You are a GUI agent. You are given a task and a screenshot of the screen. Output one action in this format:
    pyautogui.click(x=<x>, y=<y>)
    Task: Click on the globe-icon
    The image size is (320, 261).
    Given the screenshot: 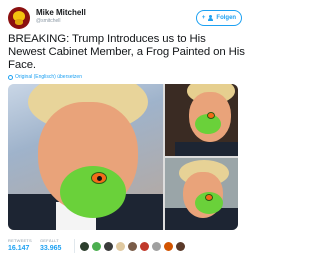 What is the action you would take?
    pyautogui.click(x=10, y=77)
    